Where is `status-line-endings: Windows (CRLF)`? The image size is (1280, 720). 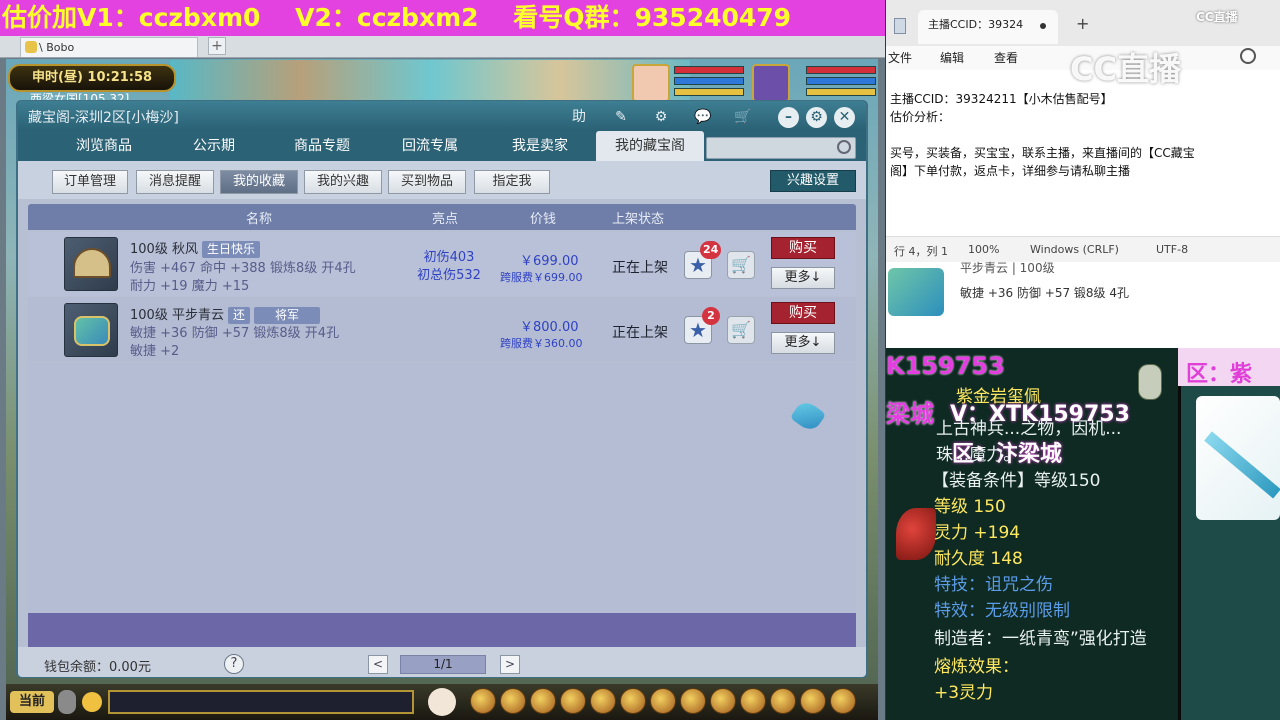 status-line-endings: Windows (CRLF) is located at coordinates (1074, 249).